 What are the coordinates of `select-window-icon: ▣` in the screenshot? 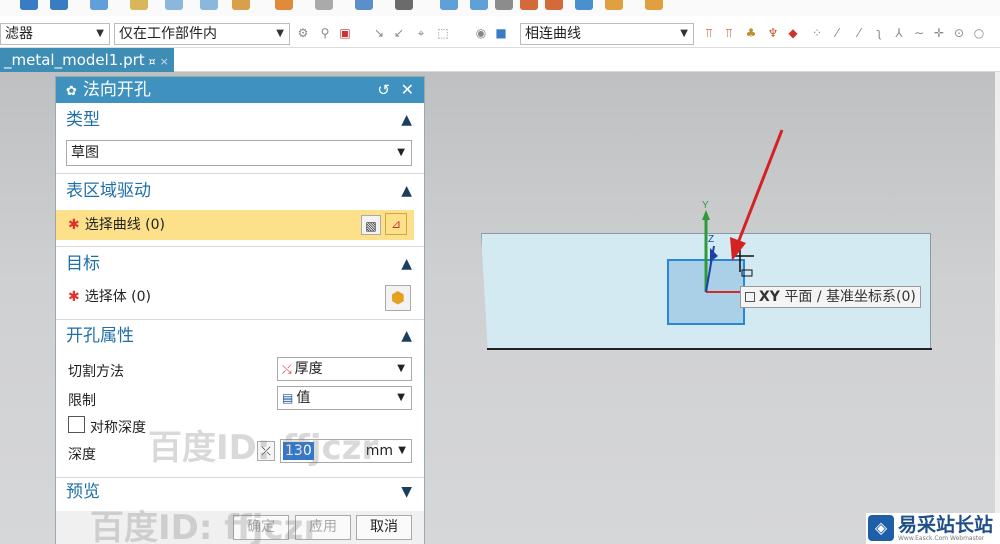 It's located at (345, 33).